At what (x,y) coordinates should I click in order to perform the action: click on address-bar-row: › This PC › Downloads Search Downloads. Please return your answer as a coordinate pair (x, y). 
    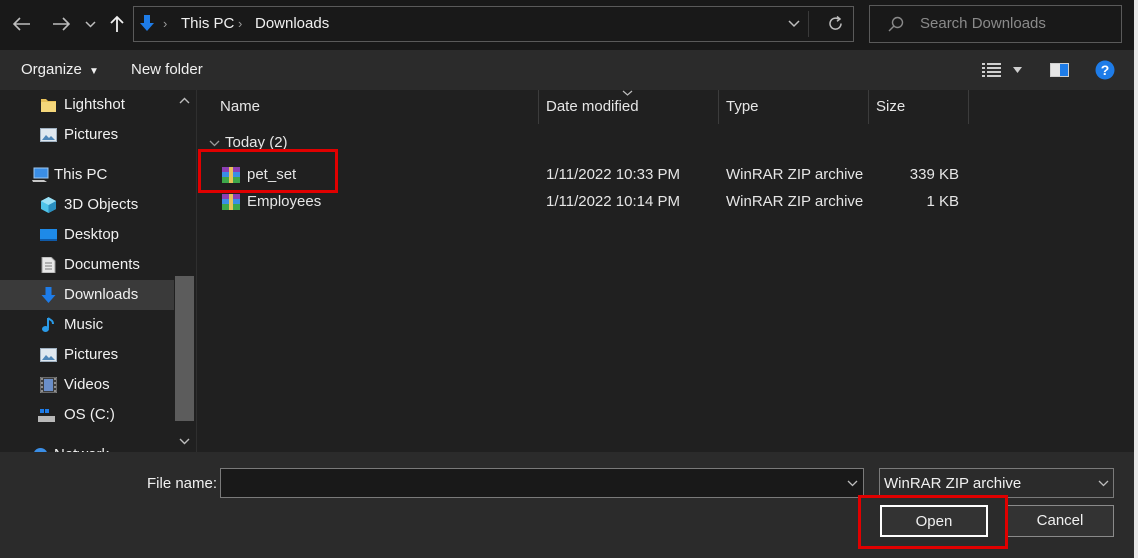
    Looking at the image, I should click on (569, 25).